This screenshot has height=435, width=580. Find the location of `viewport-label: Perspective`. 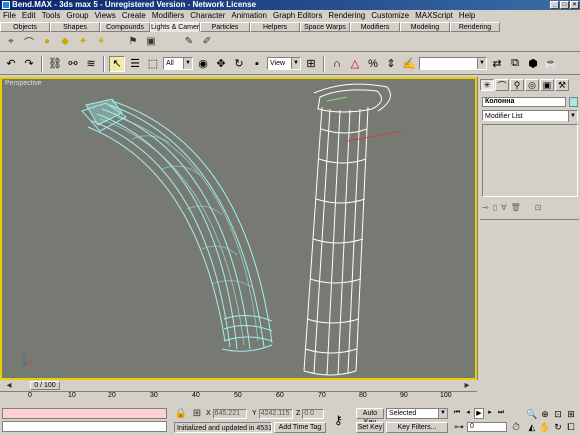

viewport-label: Perspective is located at coordinates (23, 83).